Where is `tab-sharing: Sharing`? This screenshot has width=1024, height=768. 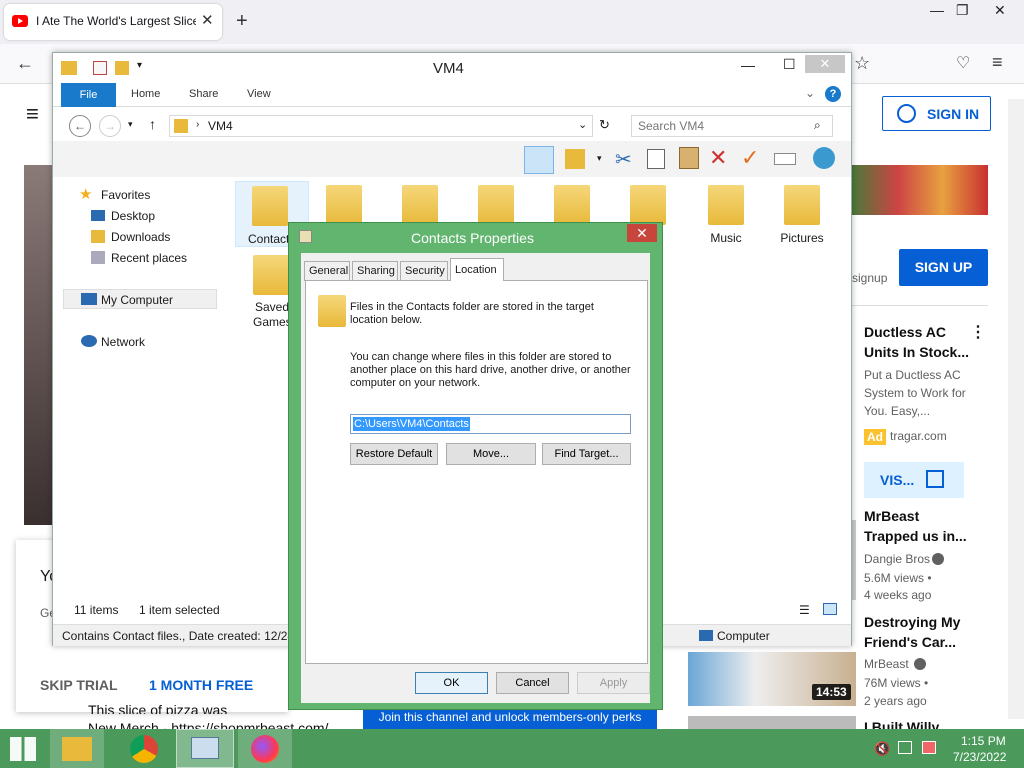
tab-sharing: Sharing is located at coordinates (375, 271).